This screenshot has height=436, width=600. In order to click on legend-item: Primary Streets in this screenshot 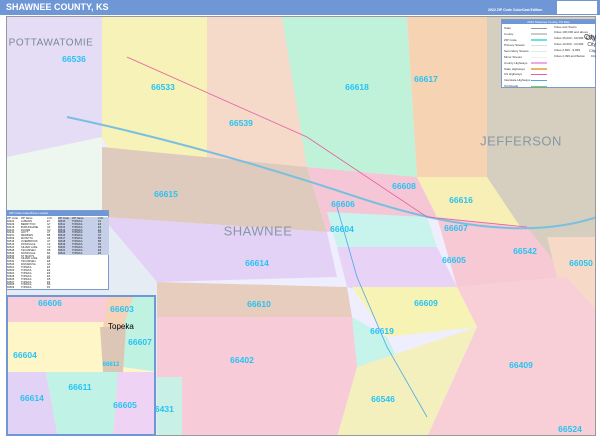, I will do `click(525, 45)`.